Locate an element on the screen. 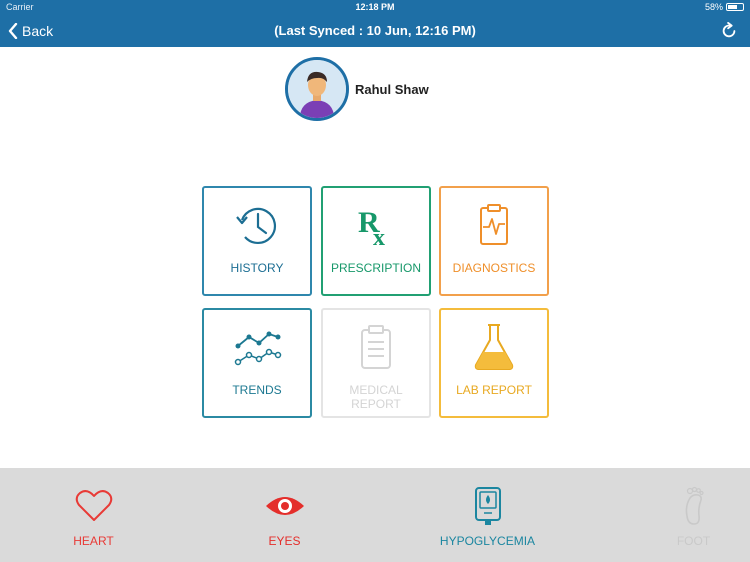 This screenshot has height=562, width=750. navigation-bar: Back (Last Synced : 10 Jun, 12:16 PM) is located at coordinates (375, 31).